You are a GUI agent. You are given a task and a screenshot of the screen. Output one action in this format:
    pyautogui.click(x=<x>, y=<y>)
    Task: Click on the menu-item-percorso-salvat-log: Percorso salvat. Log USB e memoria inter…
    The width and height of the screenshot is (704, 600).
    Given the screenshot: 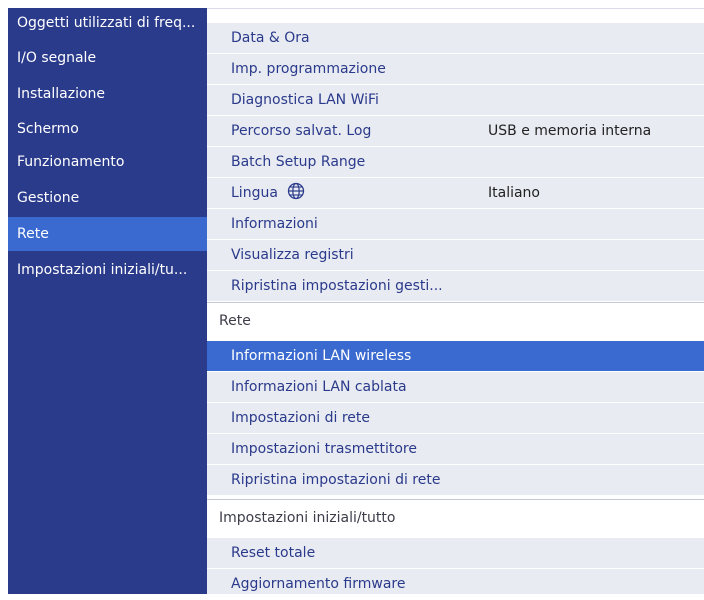 What is the action you would take?
    pyautogui.click(x=455, y=131)
    